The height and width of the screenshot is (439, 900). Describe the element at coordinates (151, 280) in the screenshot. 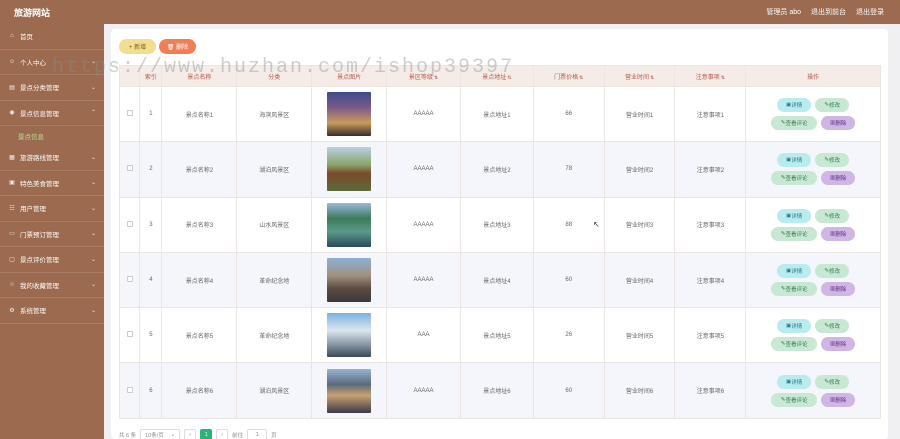

I see `cell-index: 4` at that location.